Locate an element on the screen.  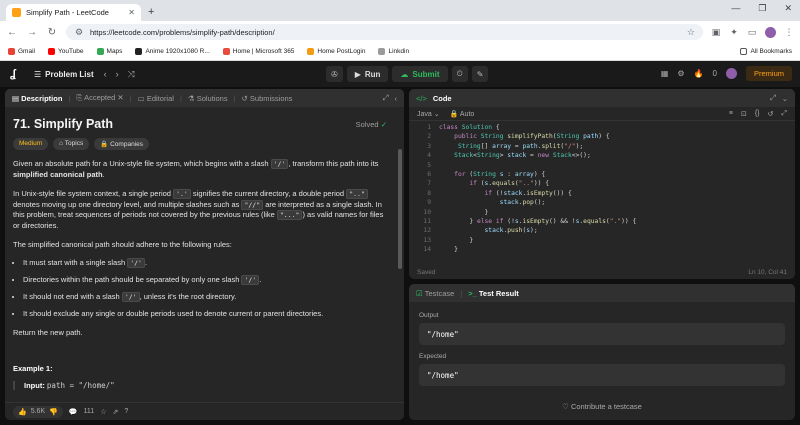
maximize-code-icon: ⤢ is located at coordinates (773, 98).